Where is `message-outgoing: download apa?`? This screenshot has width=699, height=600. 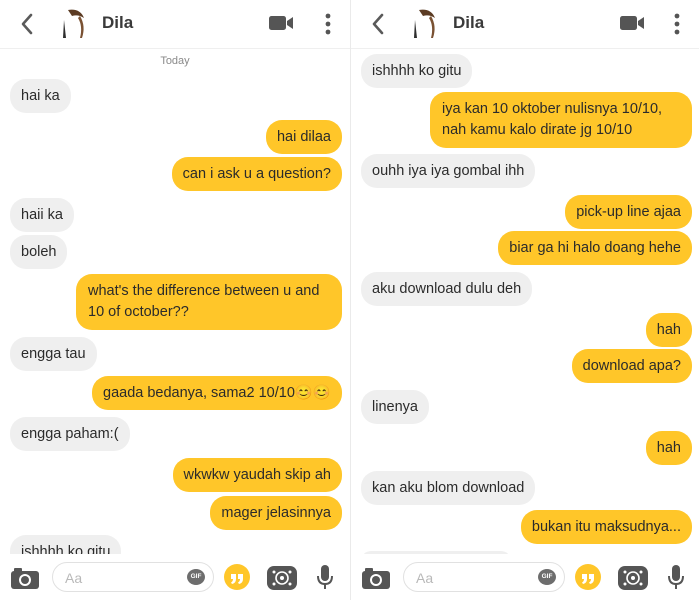 message-outgoing: download apa? is located at coordinates (631, 366).